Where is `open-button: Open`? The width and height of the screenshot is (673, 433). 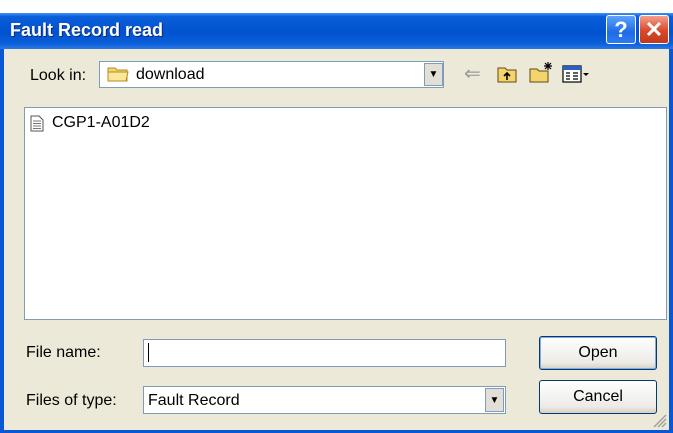 open-button: Open is located at coordinates (598, 353).